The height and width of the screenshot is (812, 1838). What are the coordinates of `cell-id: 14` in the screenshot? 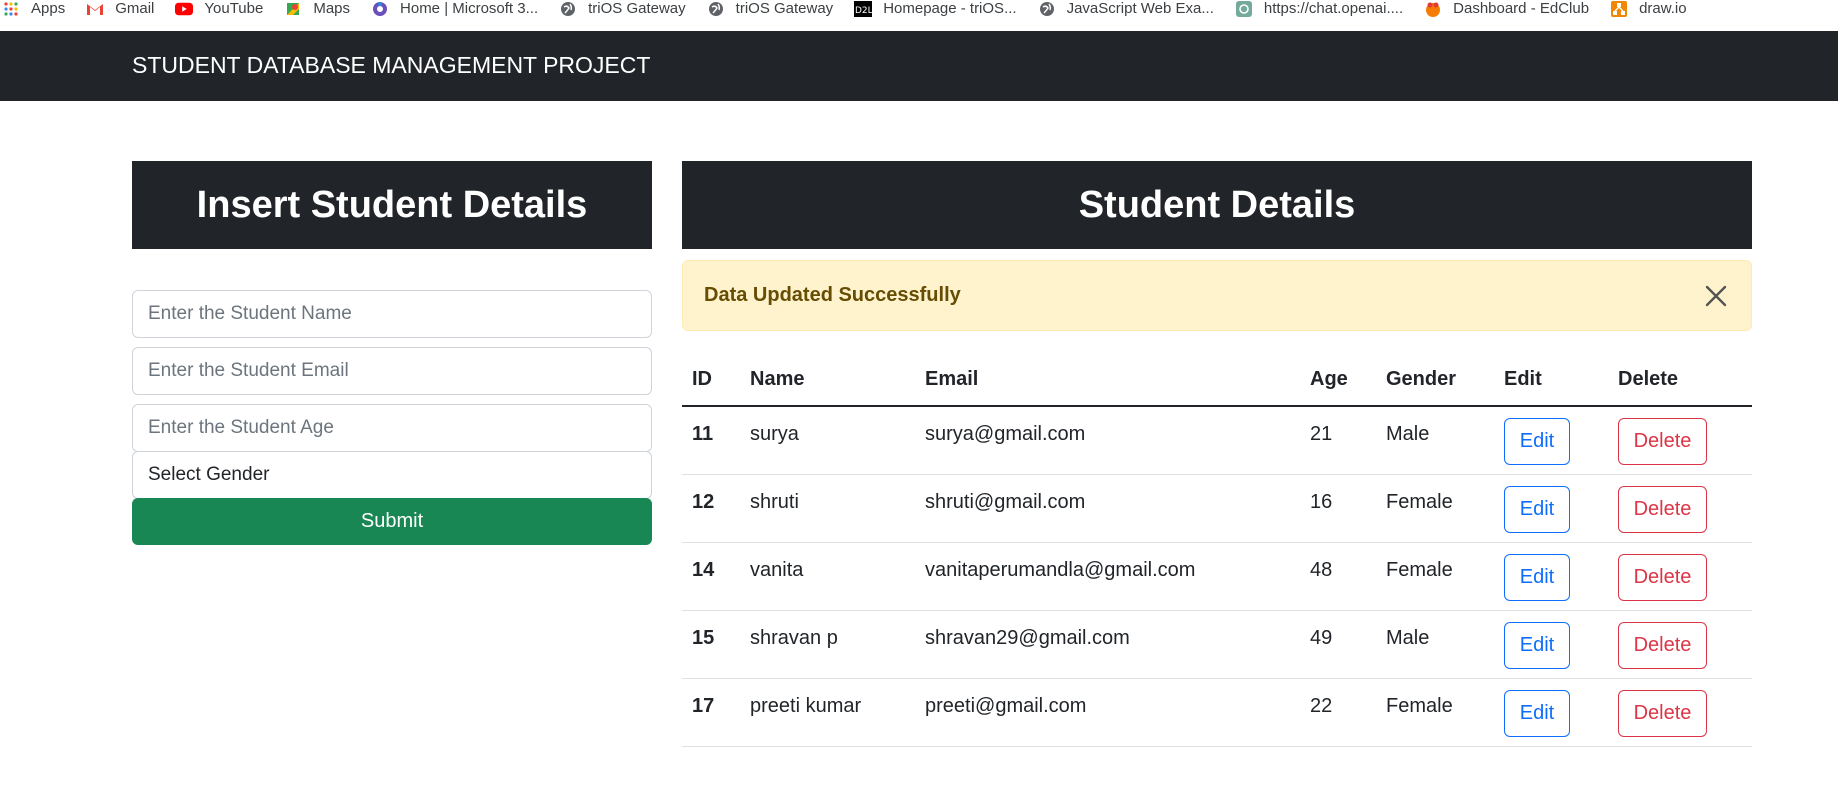 It's located at (711, 576).